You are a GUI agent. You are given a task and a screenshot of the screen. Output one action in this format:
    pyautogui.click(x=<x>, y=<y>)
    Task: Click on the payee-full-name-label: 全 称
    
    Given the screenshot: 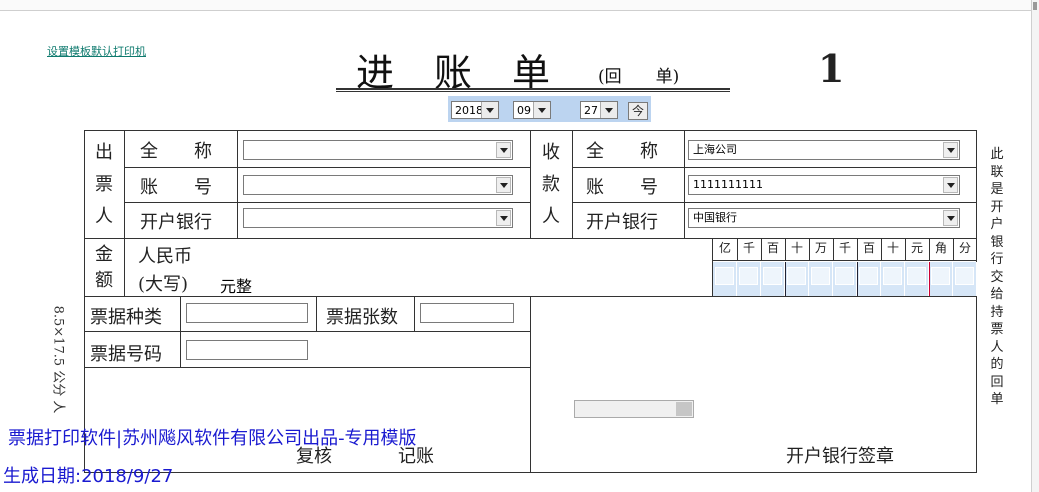 What is the action you would take?
    pyautogui.click(x=622, y=151)
    